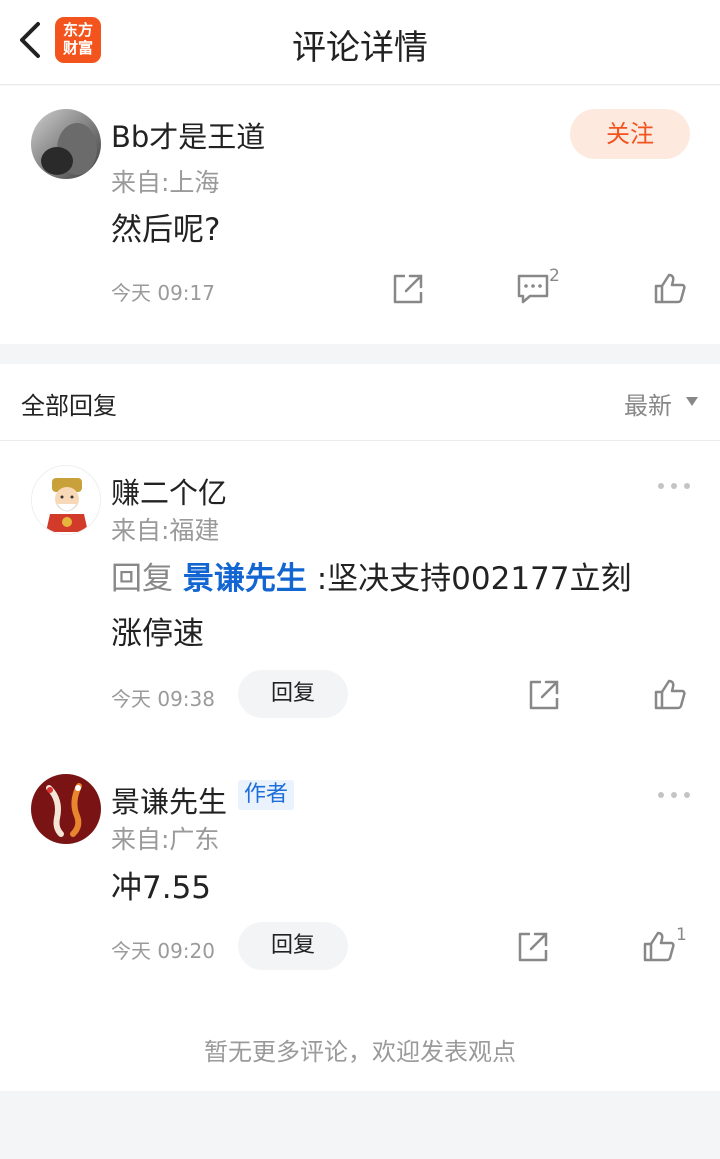 The width and height of the screenshot is (720, 1159). What do you see at coordinates (554, 276) in the screenshot?
I see `comment-count: 2` at bounding box center [554, 276].